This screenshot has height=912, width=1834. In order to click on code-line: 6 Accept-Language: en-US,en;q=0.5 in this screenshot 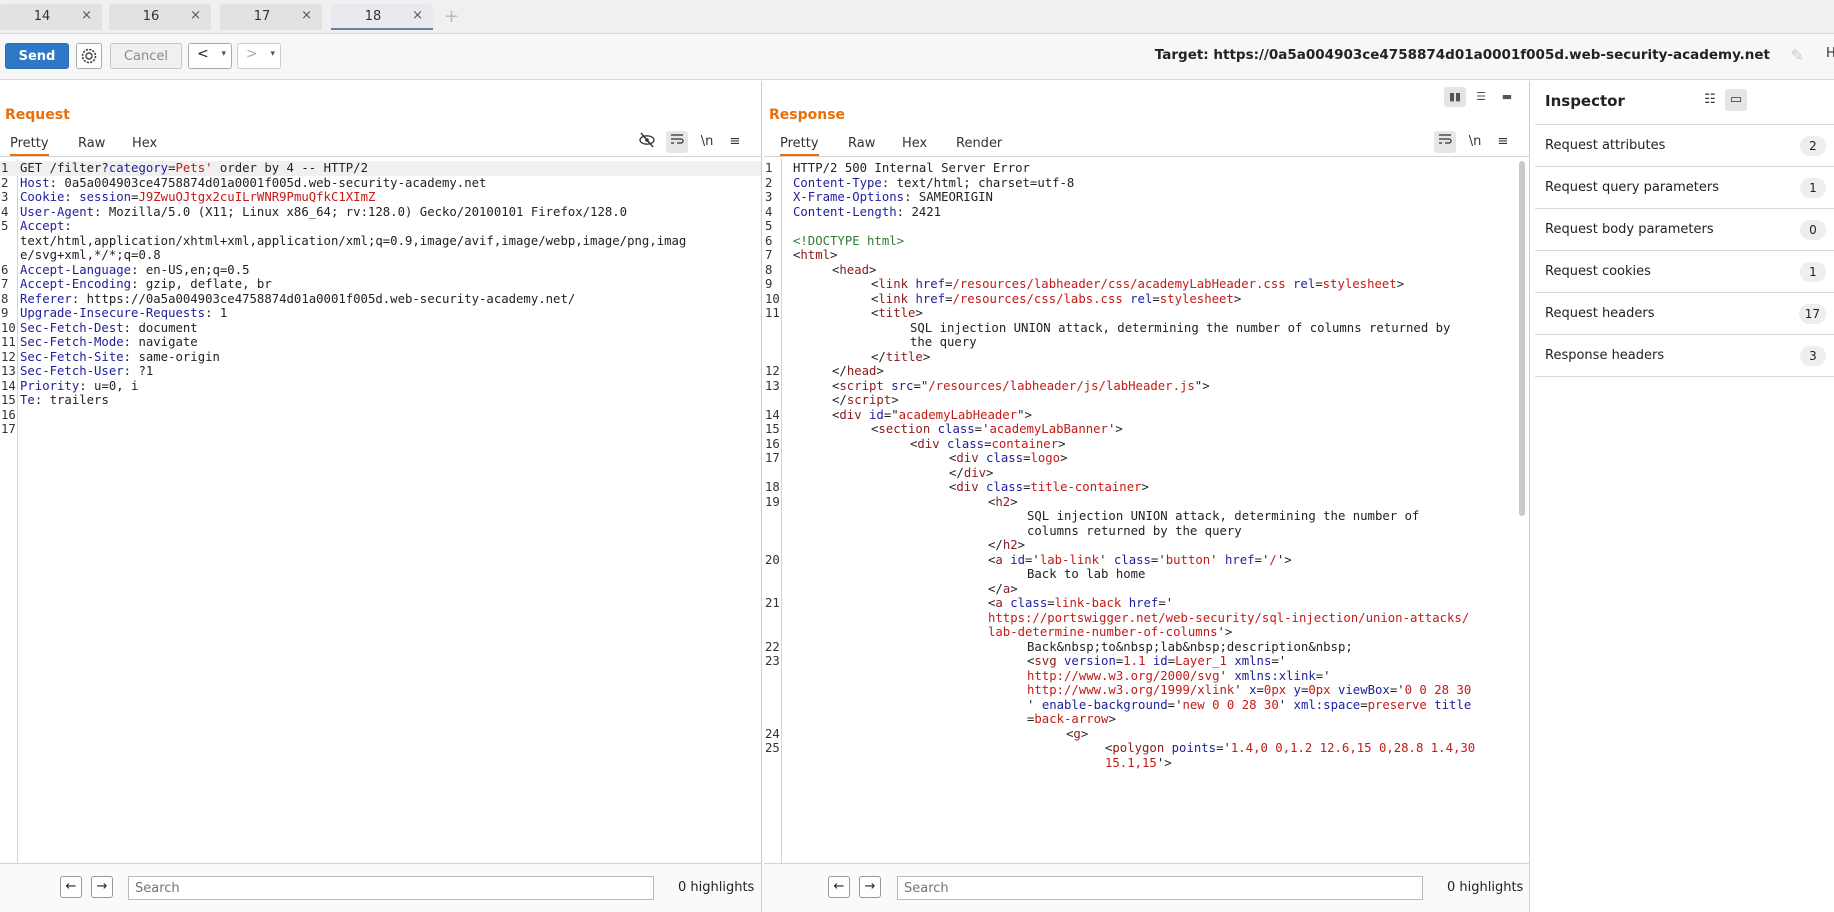, I will do `click(380, 270)`.